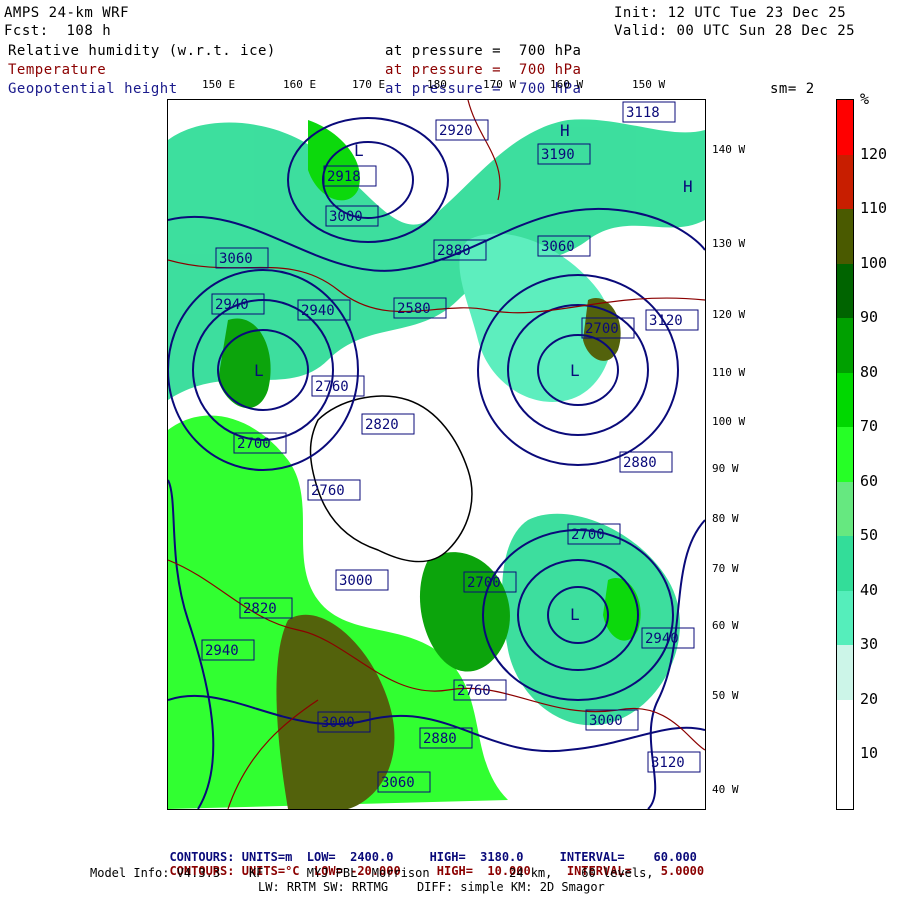  Describe the element at coordinates (483, 70) in the screenshot. I see `field-temp-level: at pressure = 700 hPa` at that location.